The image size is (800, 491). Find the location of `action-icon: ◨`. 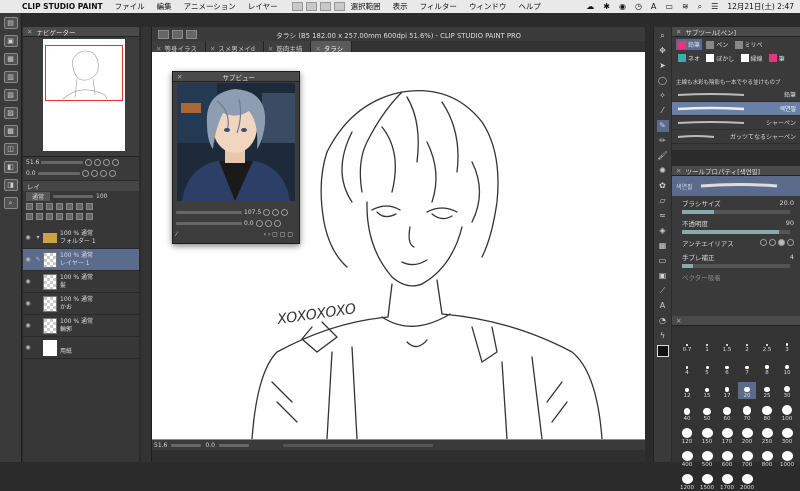

action-icon: ◨ is located at coordinates (10, 185).